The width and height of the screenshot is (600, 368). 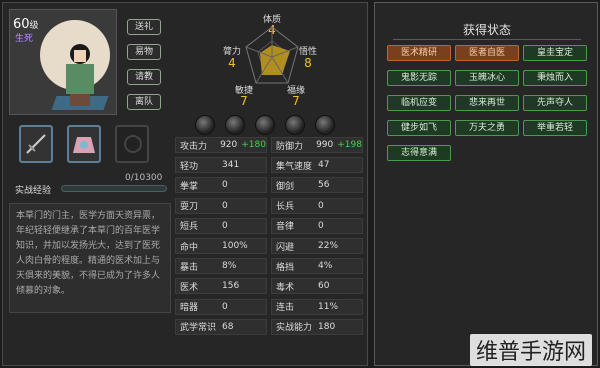 I want to click on character-sprite, so click(x=80, y=77).